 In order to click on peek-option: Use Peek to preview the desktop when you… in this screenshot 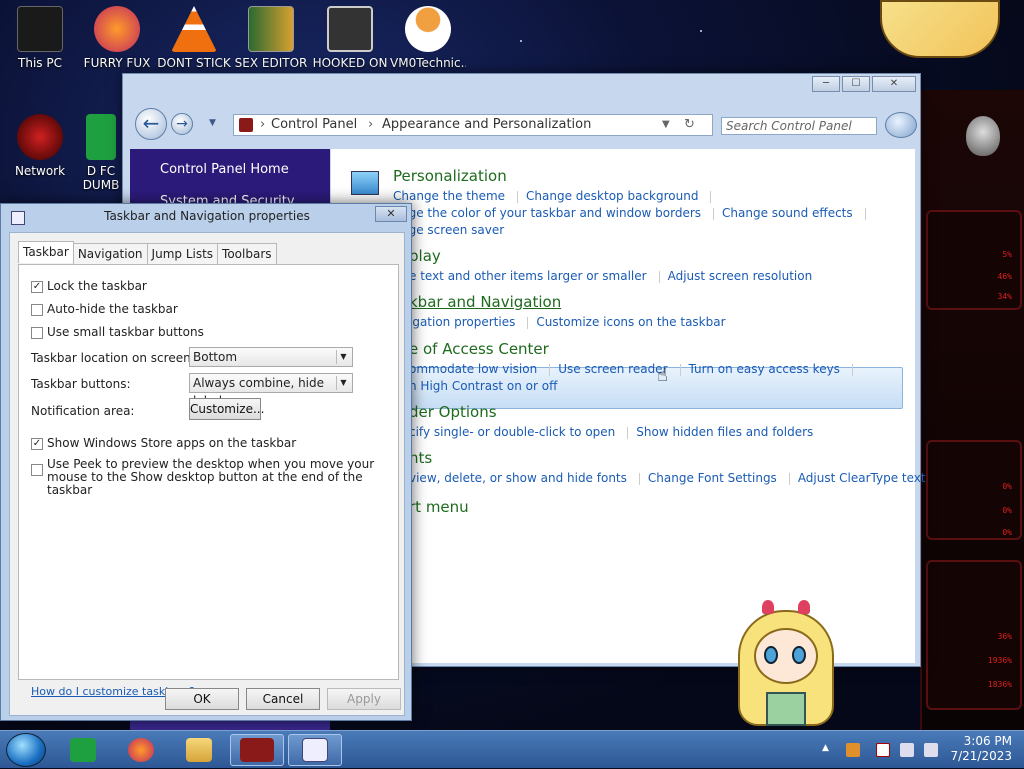, I will do `click(207, 477)`.